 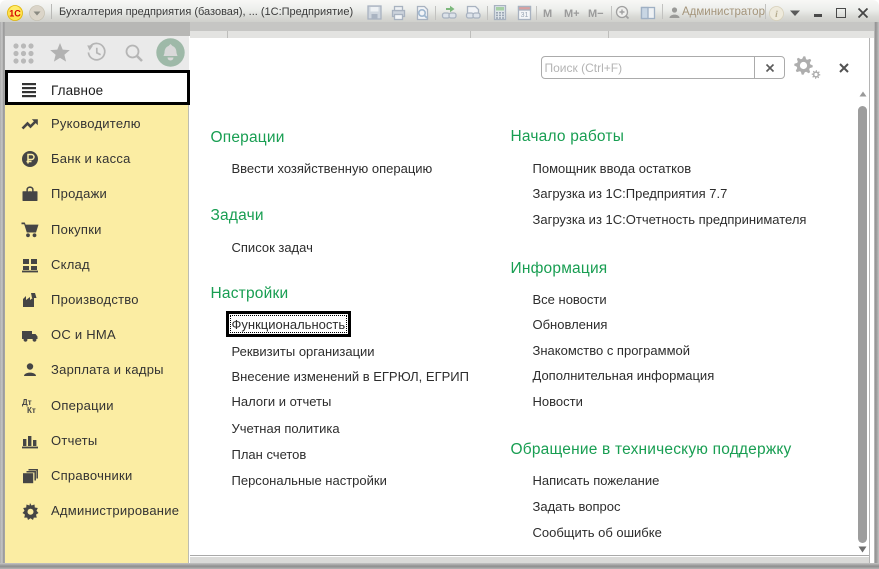 What do you see at coordinates (525, 15) in the screenshot?
I see `svg-text: 31` at bounding box center [525, 15].